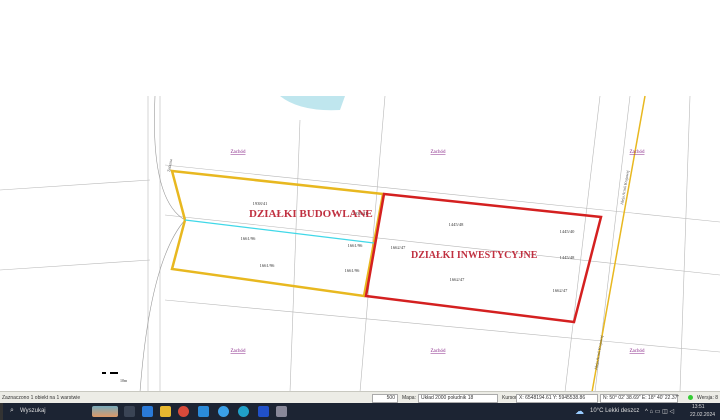 The width and height of the screenshot is (720, 420). I want to click on calendar-app-icon, so click(147, 411).